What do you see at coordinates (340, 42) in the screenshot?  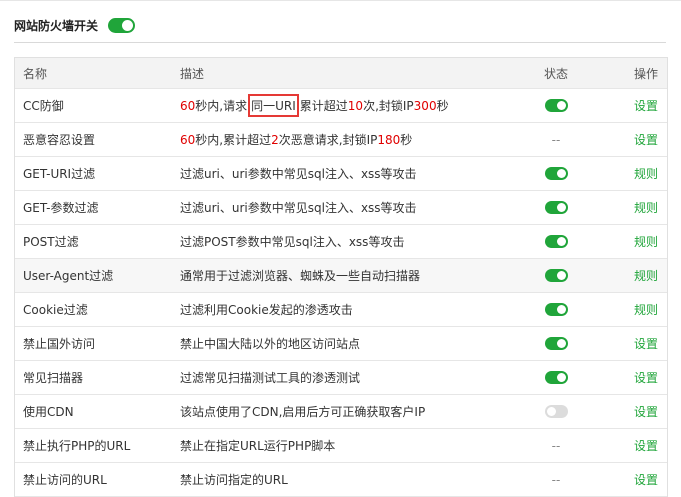 I see `header-divider` at bounding box center [340, 42].